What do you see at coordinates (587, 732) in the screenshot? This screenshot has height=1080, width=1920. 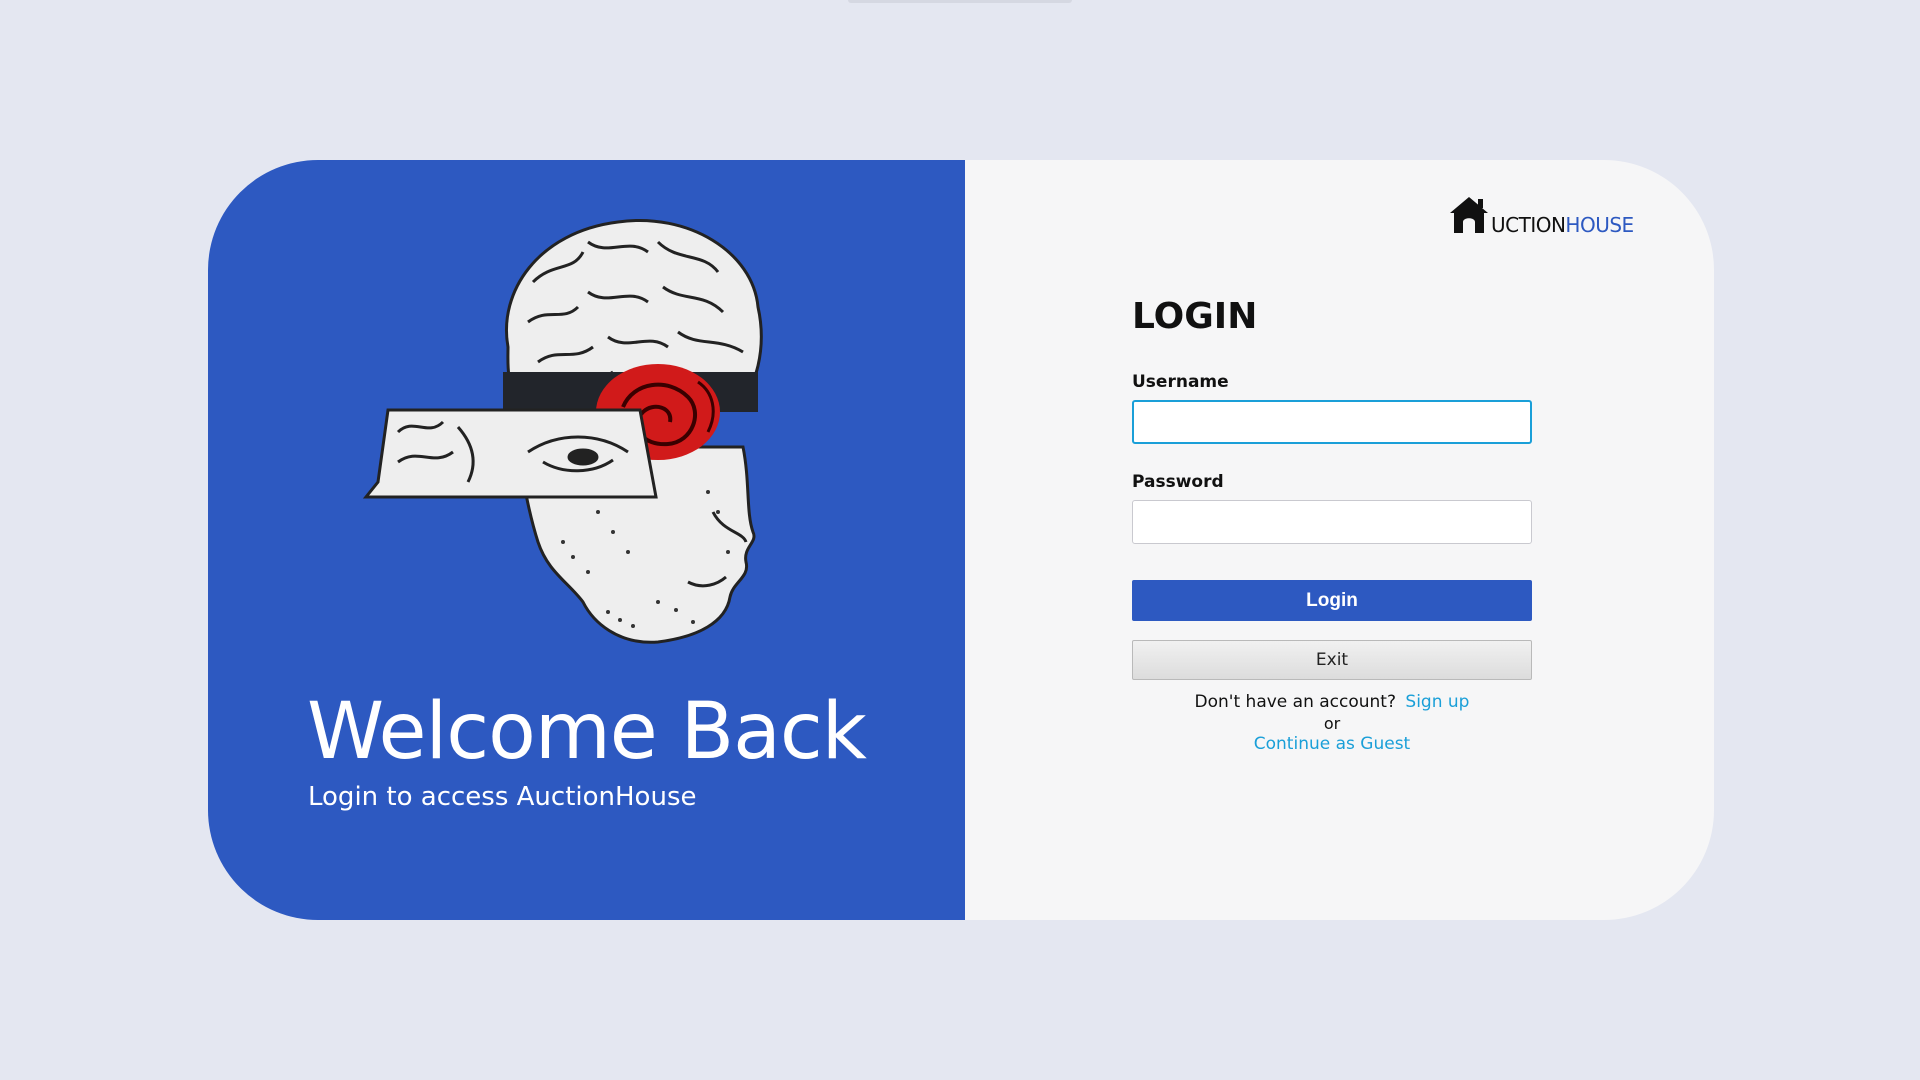 I see `welcome-title: Welcome Back` at bounding box center [587, 732].